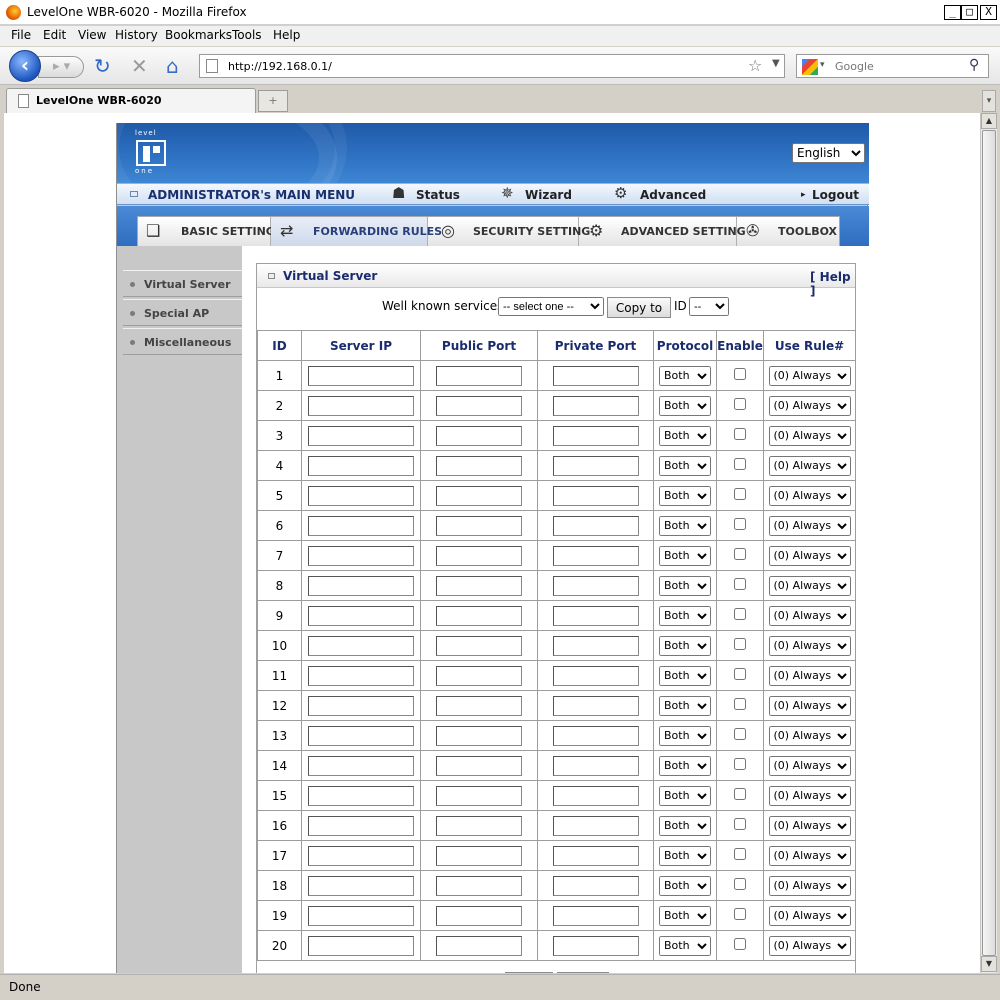  What do you see at coordinates (988, 12) in the screenshot?
I see `close-button: X` at bounding box center [988, 12].